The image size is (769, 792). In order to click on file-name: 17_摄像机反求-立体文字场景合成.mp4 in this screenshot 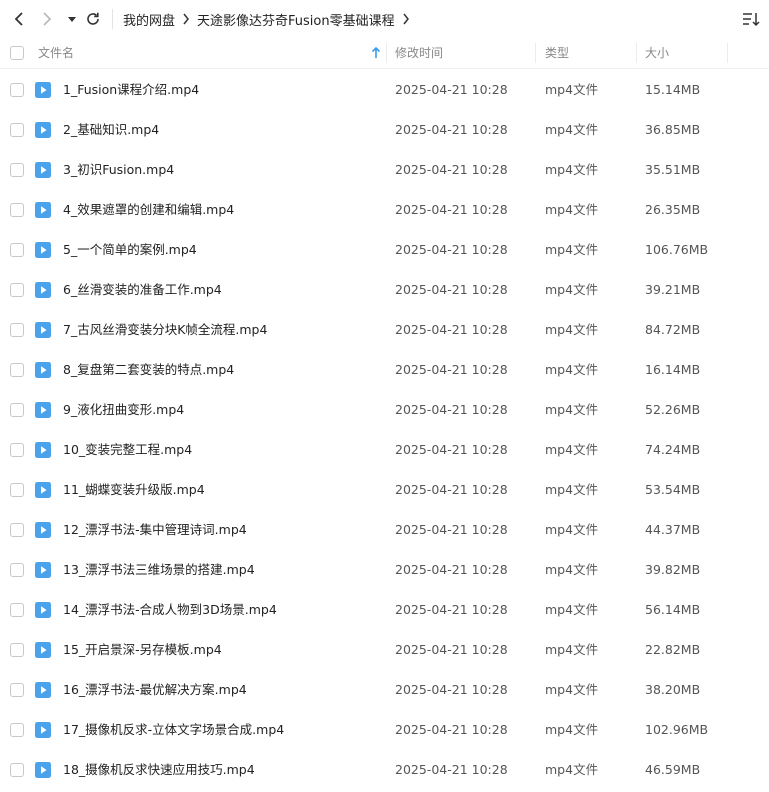, I will do `click(173, 730)`.